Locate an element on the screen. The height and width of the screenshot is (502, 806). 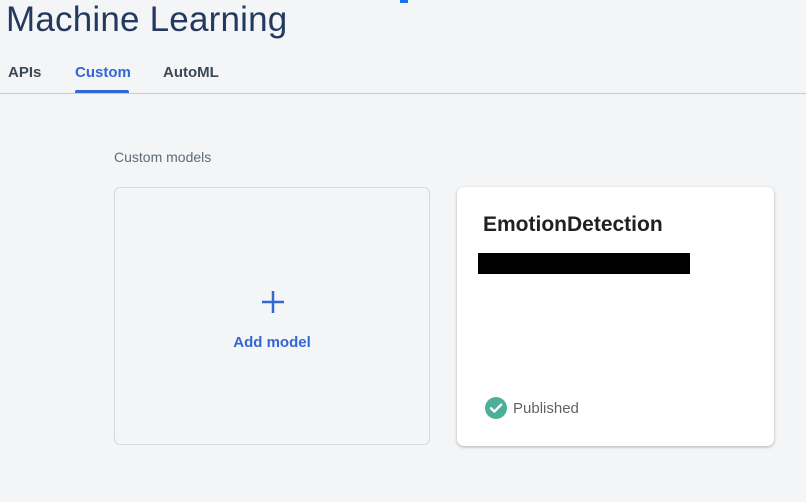
check-circle-icon is located at coordinates (496, 408).